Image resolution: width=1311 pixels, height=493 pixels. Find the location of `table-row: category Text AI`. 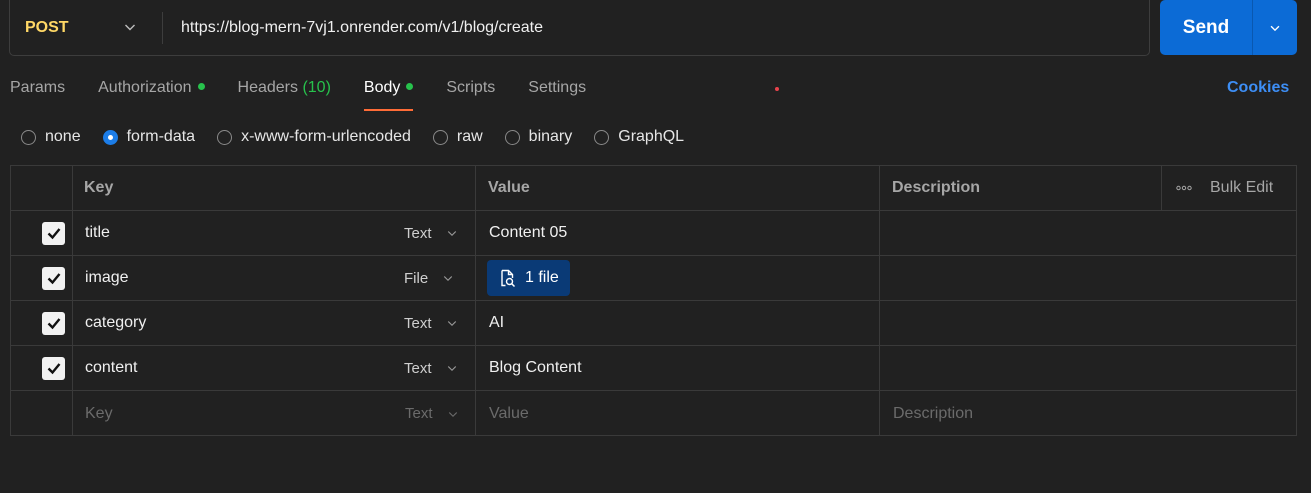

table-row: category Text AI is located at coordinates (653, 323).